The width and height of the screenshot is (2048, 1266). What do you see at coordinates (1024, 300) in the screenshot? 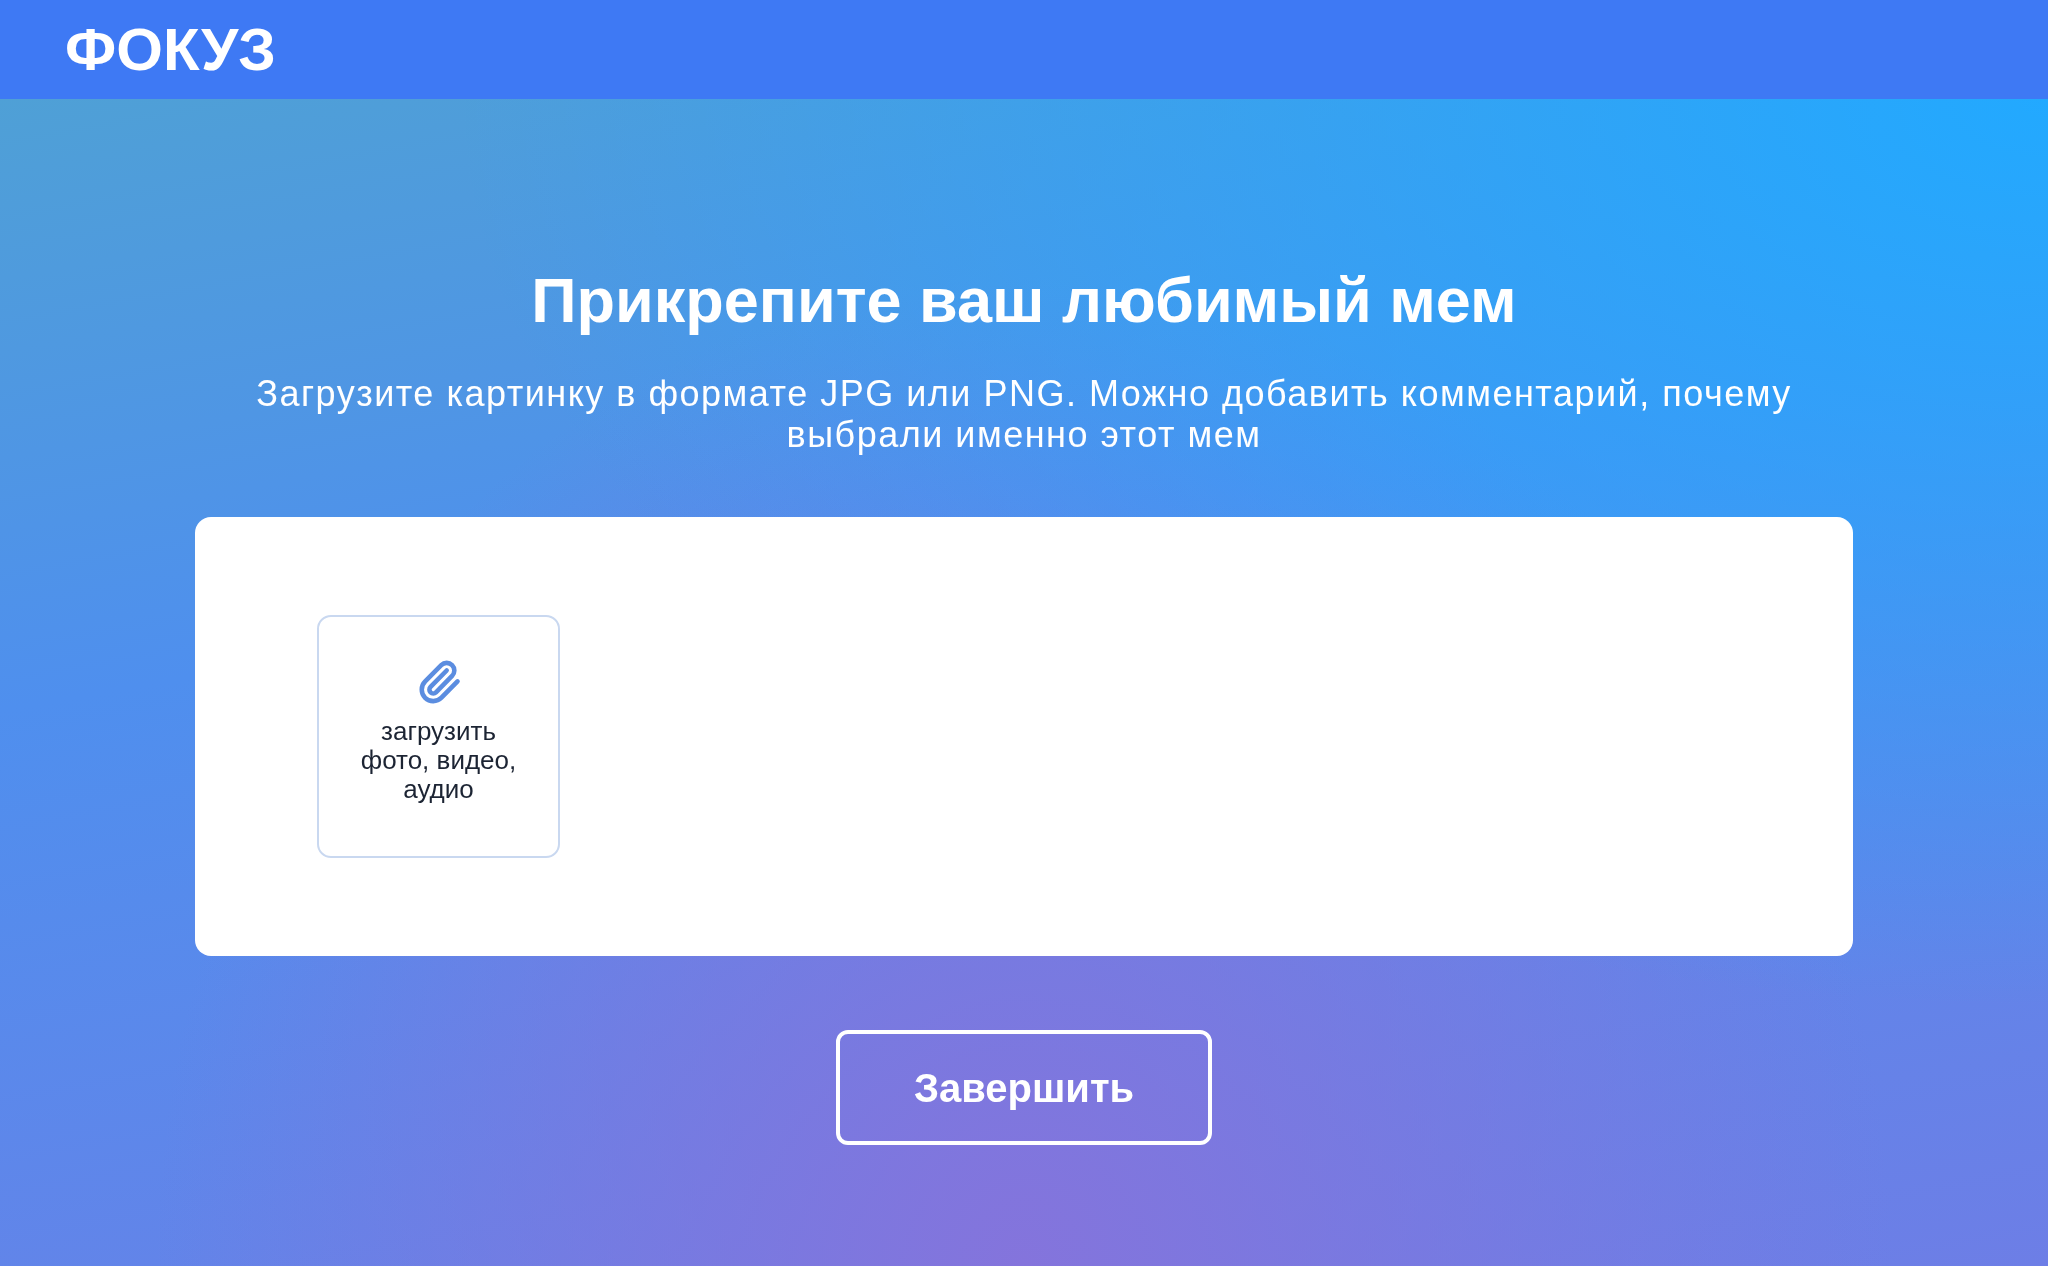
I see `page-title: Прикрепите ваш любимый мем` at bounding box center [1024, 300].